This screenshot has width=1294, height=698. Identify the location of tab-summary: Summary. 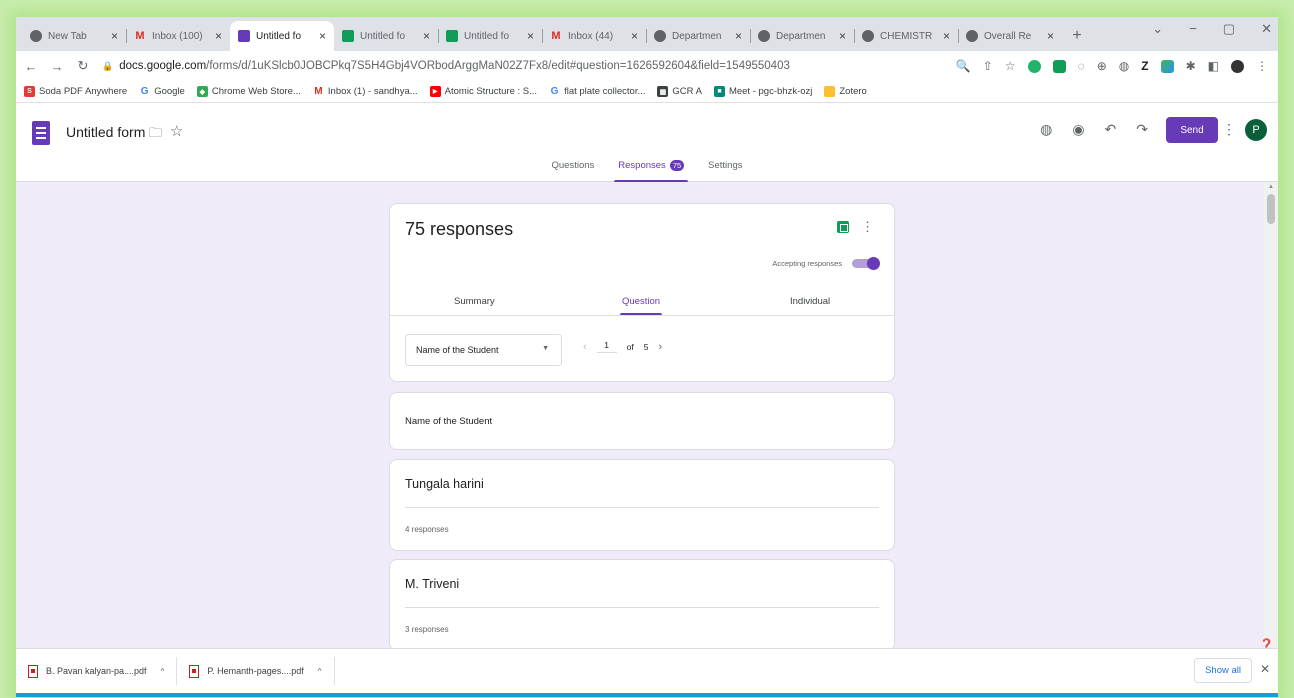
(474, 301).